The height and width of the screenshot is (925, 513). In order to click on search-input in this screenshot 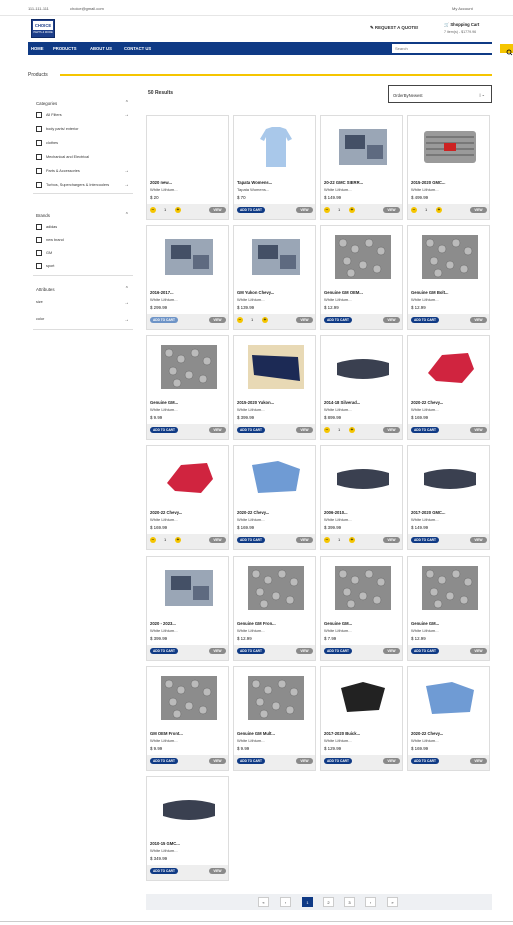, I will do `click(446, 48)`.